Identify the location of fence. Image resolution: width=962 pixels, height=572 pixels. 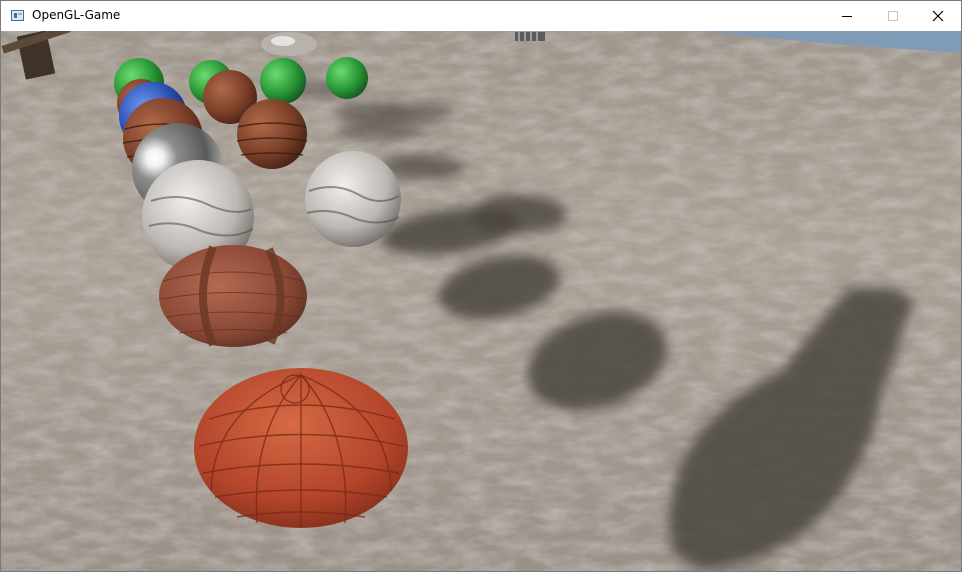
(530, 36).